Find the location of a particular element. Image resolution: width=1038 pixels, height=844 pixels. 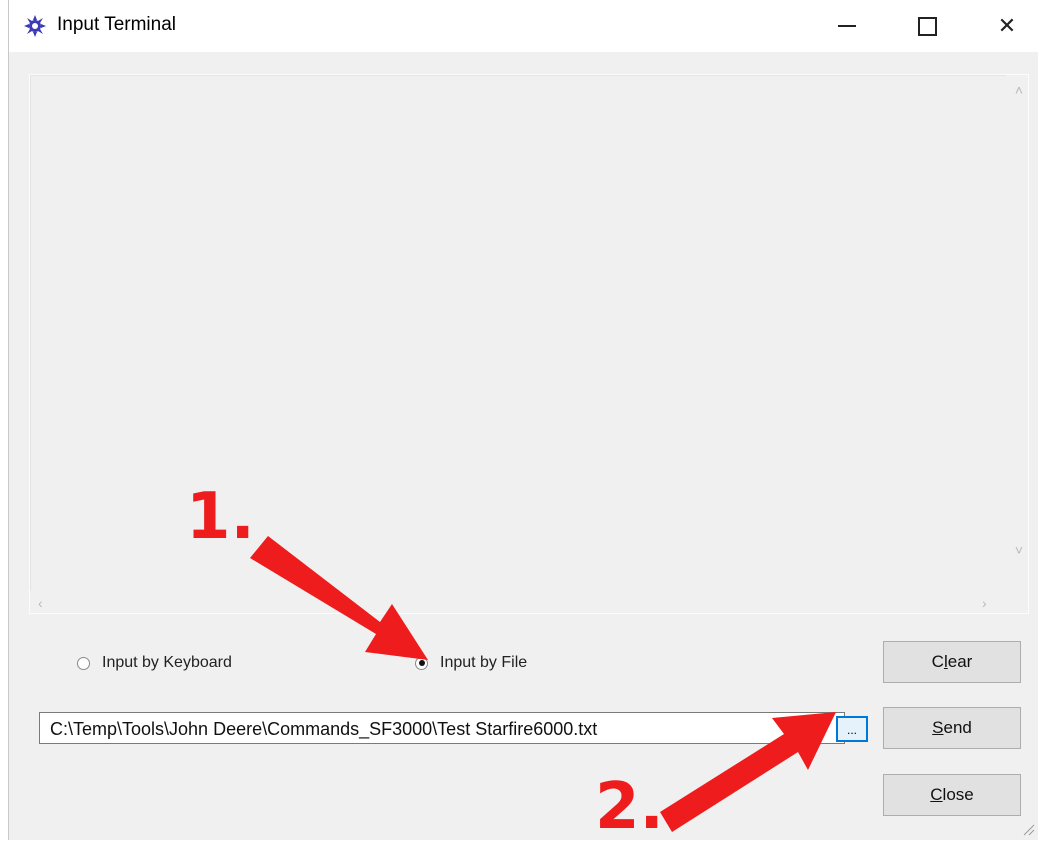

close-button-label: Close is located at coordinates (952, 794).